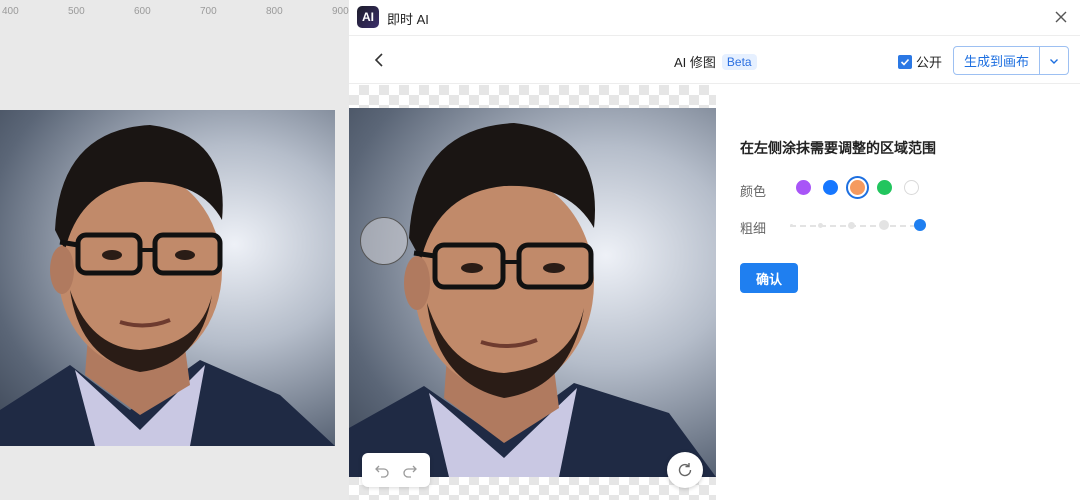 The height and width of the screenshot is (500, 1080). Describe the element at coordinates (769, 278) in the screenshot. I see `confirm-button: 确认` at that location.